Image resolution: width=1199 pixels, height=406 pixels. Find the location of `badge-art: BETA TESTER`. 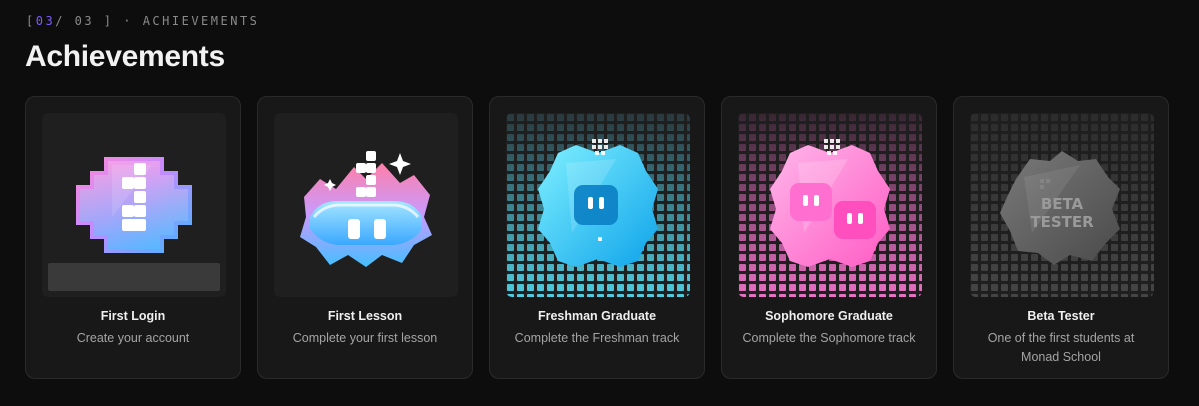

badge-art: BETA TESTER is located at coordinates (1062, 205).